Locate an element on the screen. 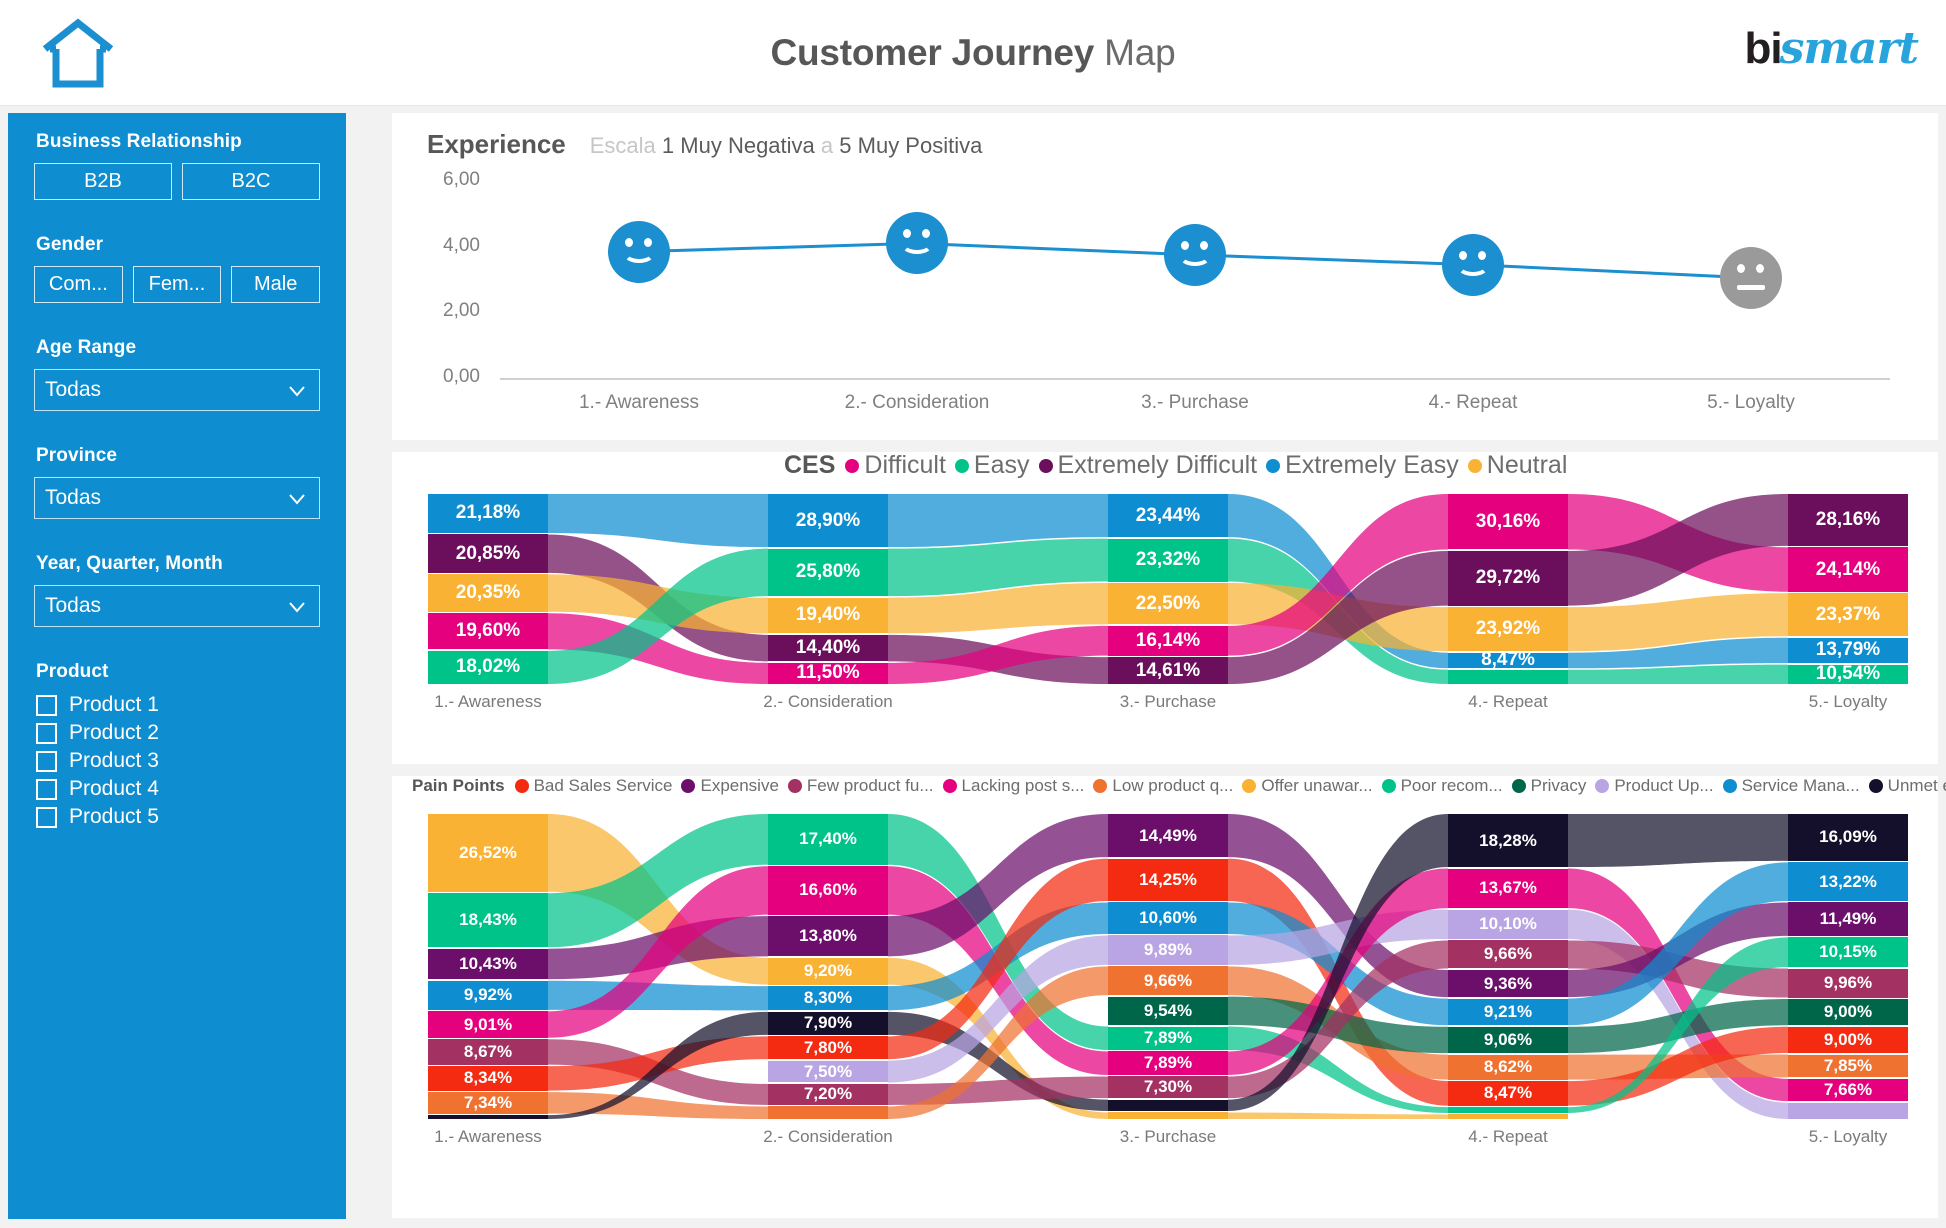 This screenshot has width=1946, height=1228. sankey-node: 10,60% is located at coordinates (1168, 918).